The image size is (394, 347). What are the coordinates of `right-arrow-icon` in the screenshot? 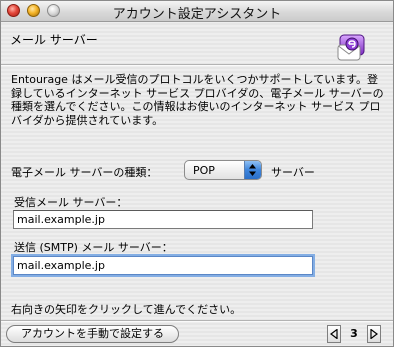 It's located at (374, 334).